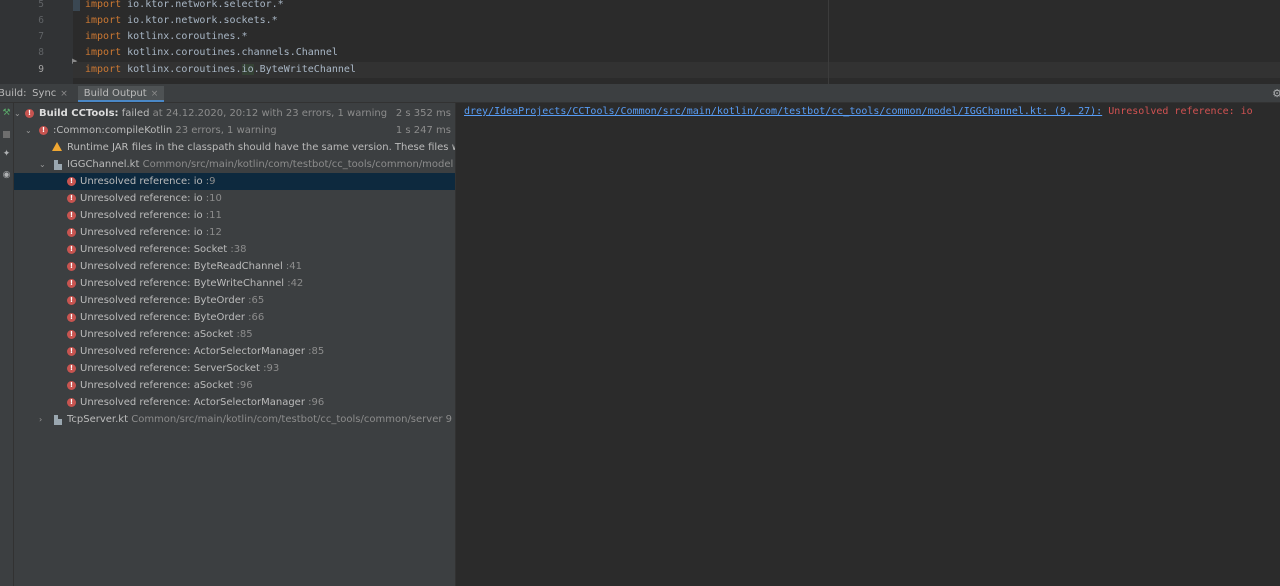 Image resolution: width=1280 pixels, height=586 pixels. I want to click on tree-node-error: ! Unresolved reference: ServerSocket :93, so click(234, 368).